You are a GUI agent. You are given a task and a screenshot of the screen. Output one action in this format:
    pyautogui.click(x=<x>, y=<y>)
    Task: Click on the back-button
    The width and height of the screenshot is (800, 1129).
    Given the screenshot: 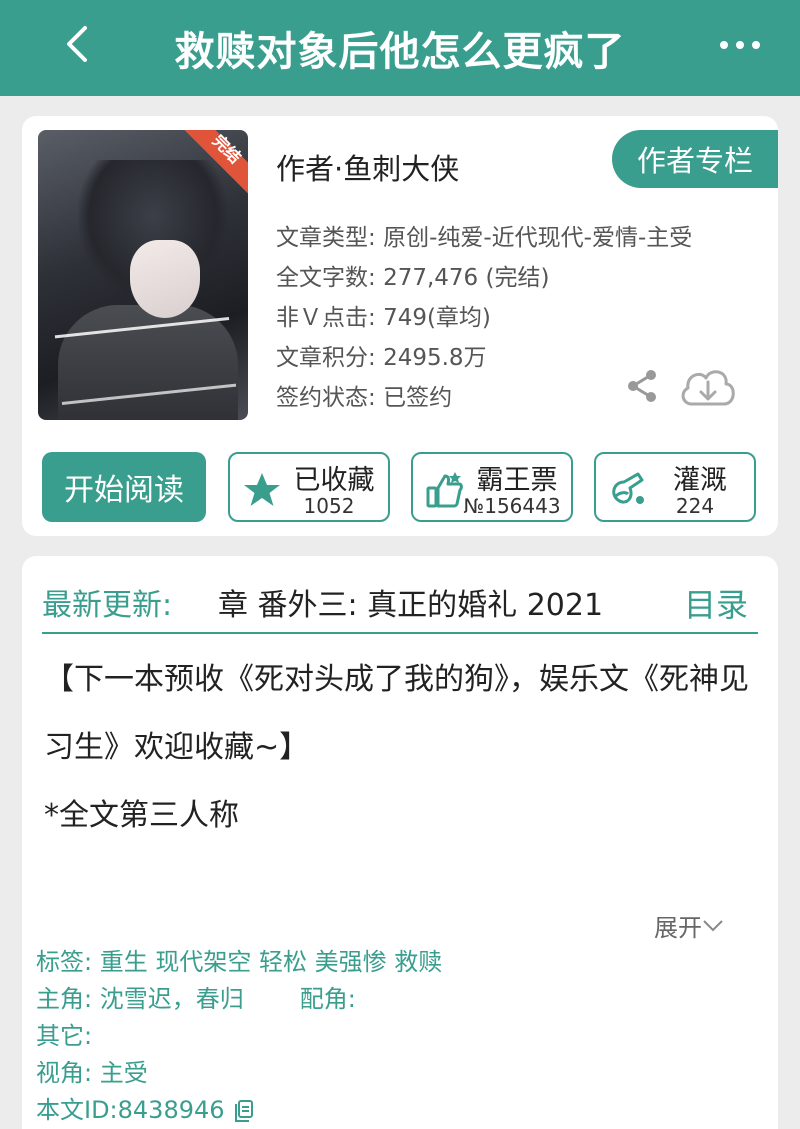 What is the action you would take?
    pyautogui.click(x=78, y=44)
    